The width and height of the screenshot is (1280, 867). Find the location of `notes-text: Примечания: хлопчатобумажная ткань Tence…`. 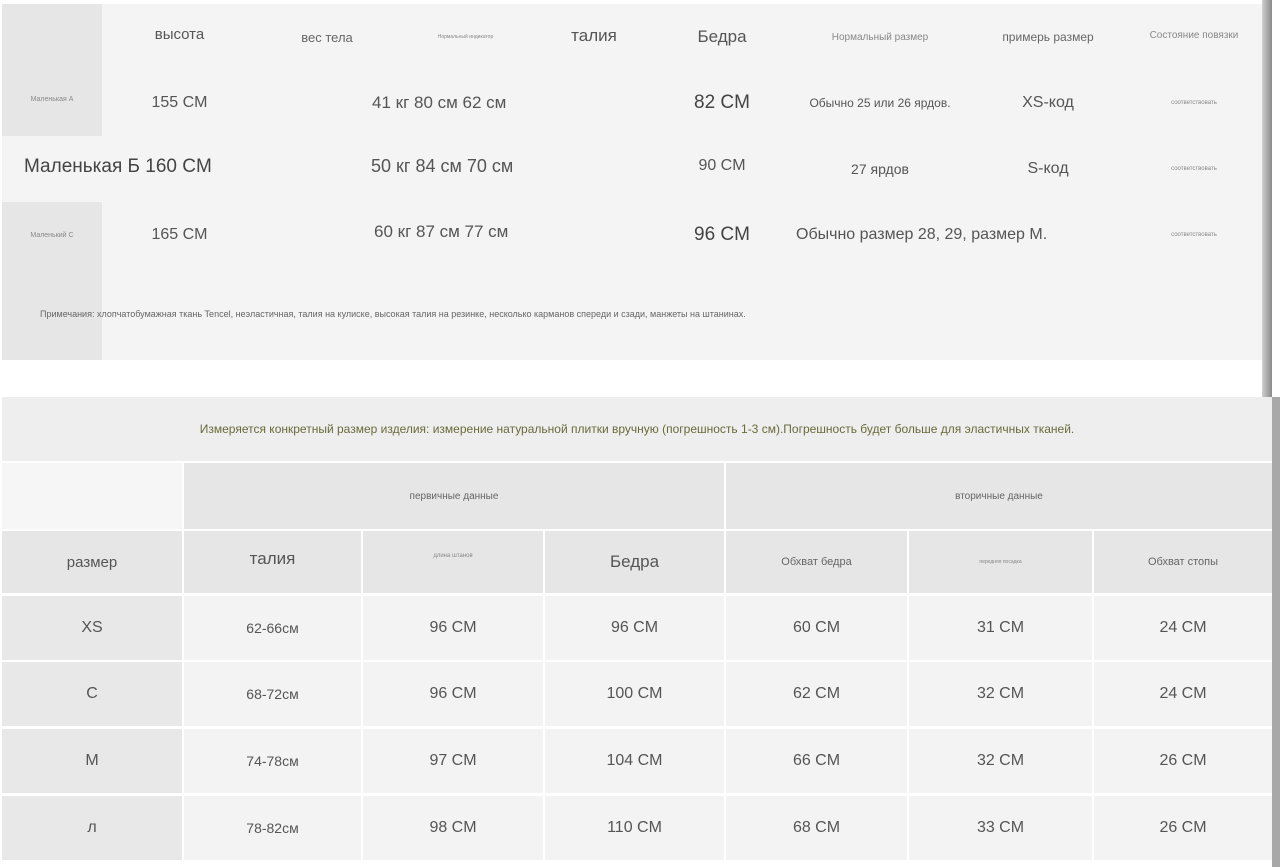

notes-text: Примечания: хлопчатобумажная ткань Tence… is located at coordinates (393, 314).